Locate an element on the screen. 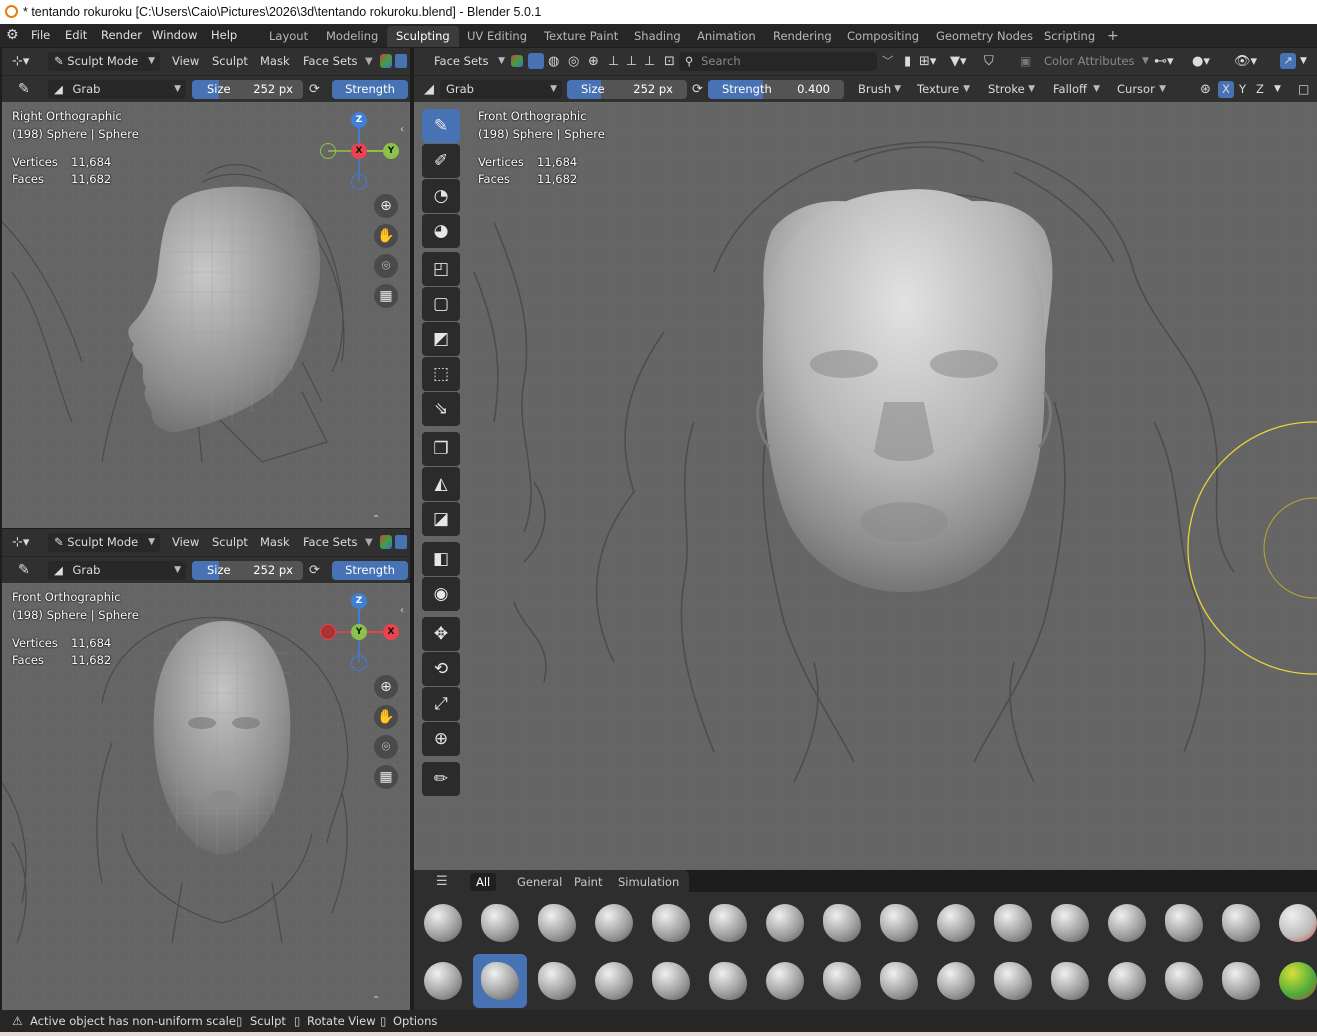  scale-icon: ⤢ is located at coordinates (441, 704).